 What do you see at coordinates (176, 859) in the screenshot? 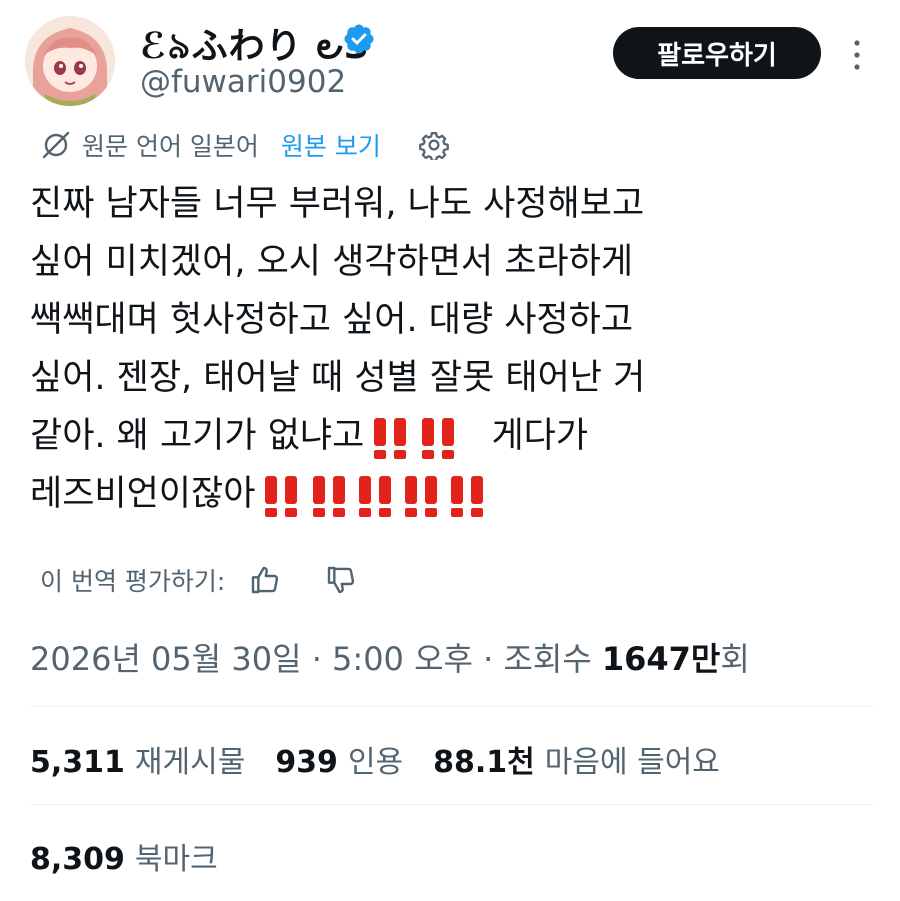
I see `bookmarks-label: 북마크` at bounding box center [176, 859].